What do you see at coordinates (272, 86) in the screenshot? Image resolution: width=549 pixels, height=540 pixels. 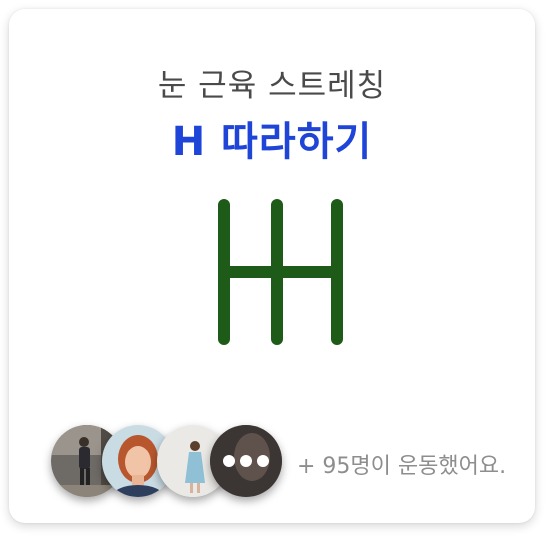 I see `card-subtitle: 눈 근육 스트레칭` at bounding box center [272, 86].